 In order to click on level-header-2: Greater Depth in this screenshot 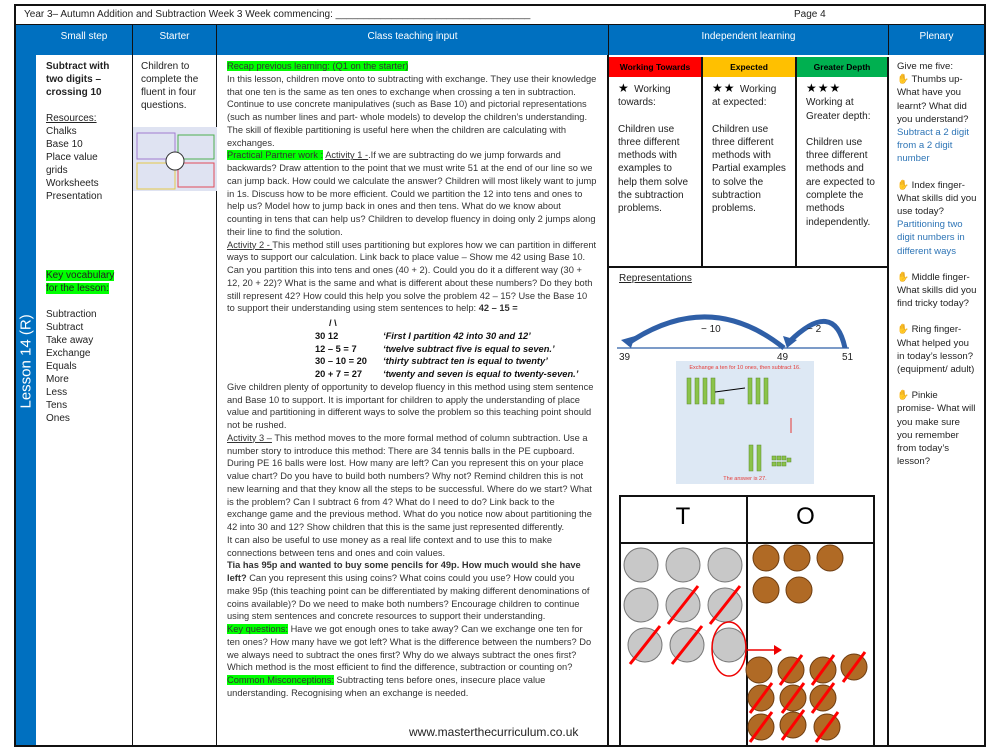, I will do `click(843, 67)`.